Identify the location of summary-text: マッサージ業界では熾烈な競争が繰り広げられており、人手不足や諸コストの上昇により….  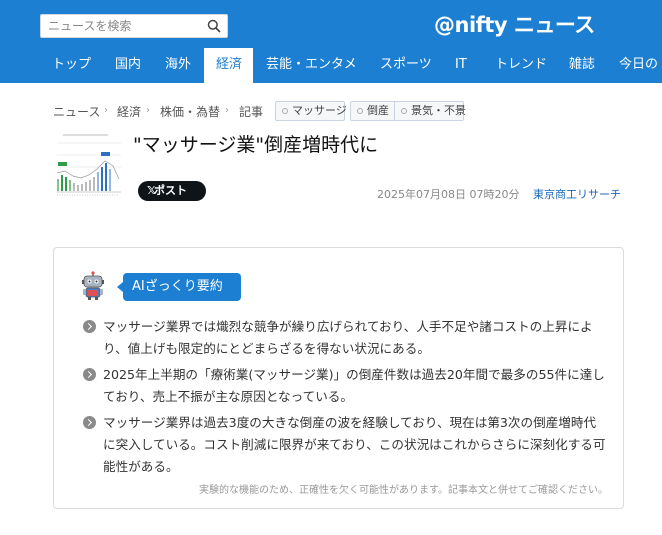
(348, 337).